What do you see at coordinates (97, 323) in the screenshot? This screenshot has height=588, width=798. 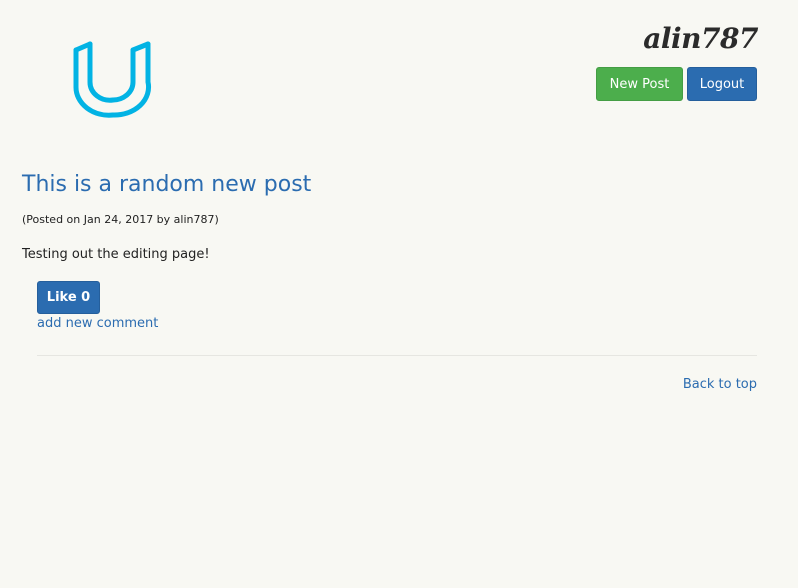 I see `add-comment-link: add new comment` at bounding box center [97, 323].